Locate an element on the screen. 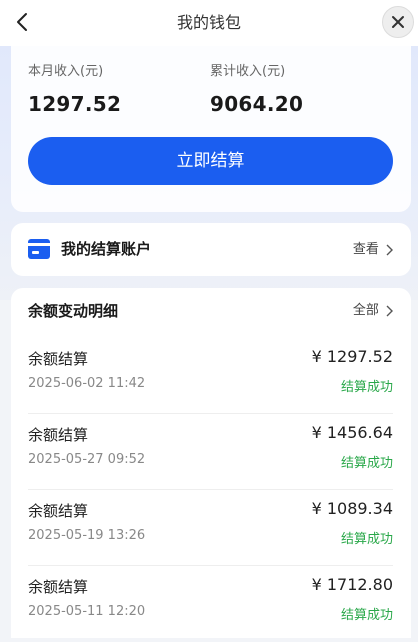 Image resolution: width=418 pixels, height=642 pixels. total-income-stat: 累计收入(元) 9064.20 is located at coordinates (256, 88).